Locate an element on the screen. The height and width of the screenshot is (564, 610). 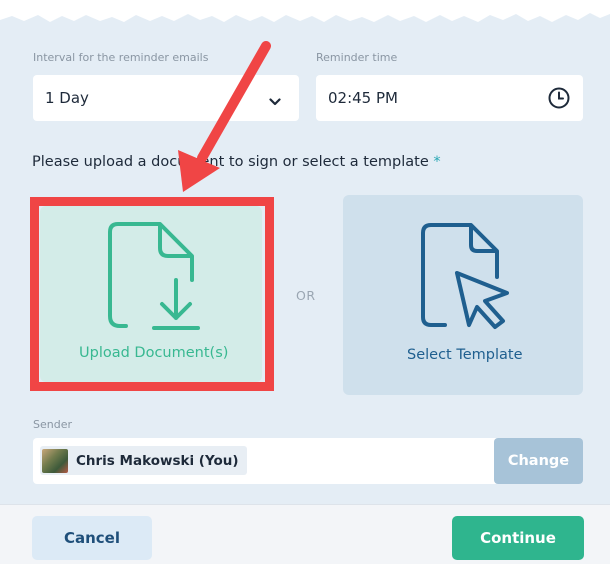
interval-select: 1 Day is located at coordinates (166, 98).